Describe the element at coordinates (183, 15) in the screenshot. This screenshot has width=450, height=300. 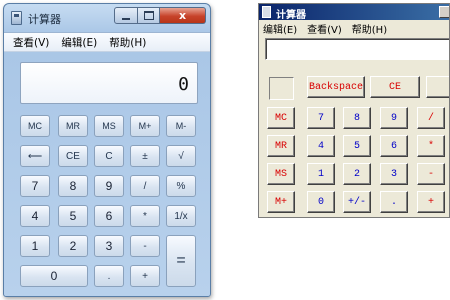
I see `close-button: x` at that location.